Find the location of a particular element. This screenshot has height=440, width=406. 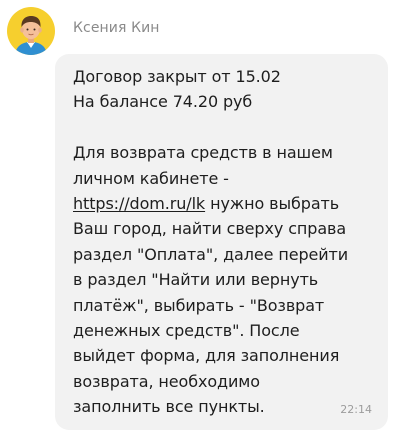

sender-avatar is located at coordinates (31, 31).